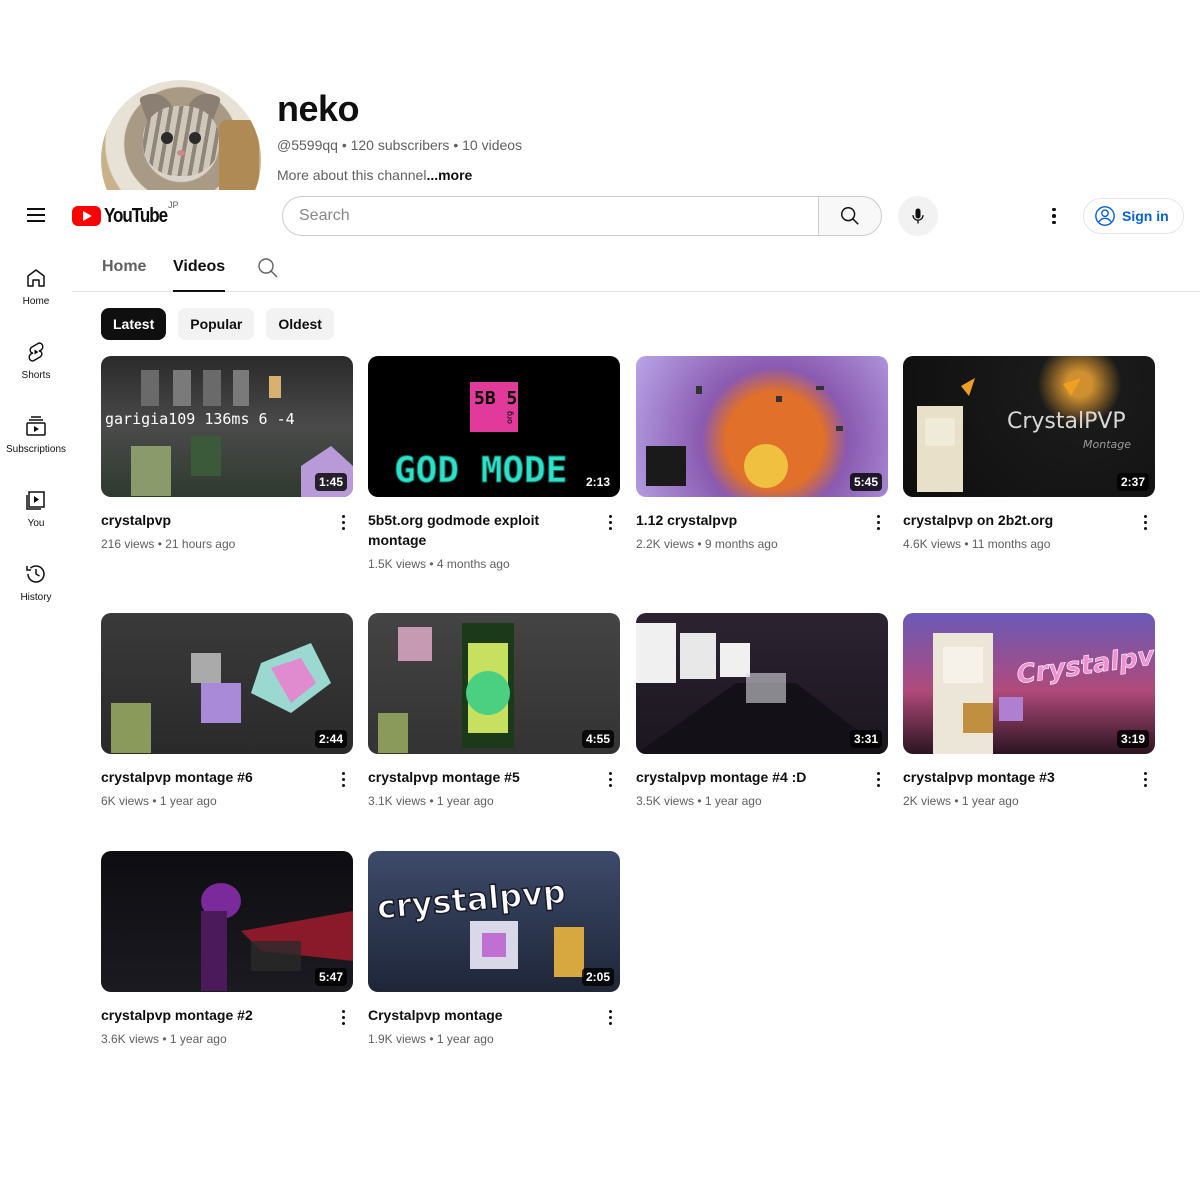  What do you see at coordinates (431, 801) in the screenshot?
I see `video-meta: 3.1K views • 1 year ago` at bounding box center [431, 801].